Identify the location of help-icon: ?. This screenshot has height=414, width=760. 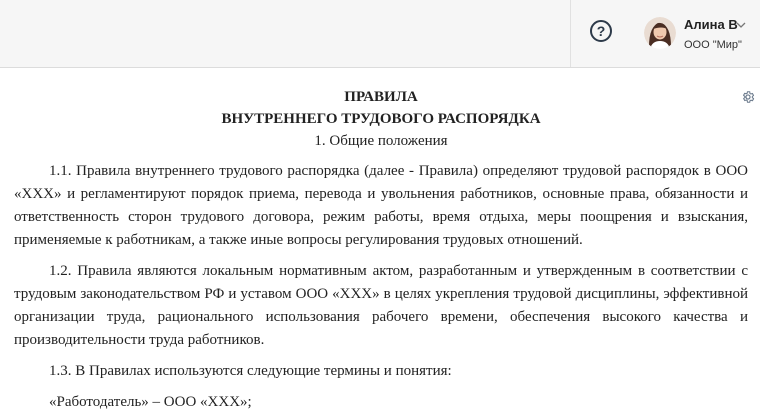
(601, 31).